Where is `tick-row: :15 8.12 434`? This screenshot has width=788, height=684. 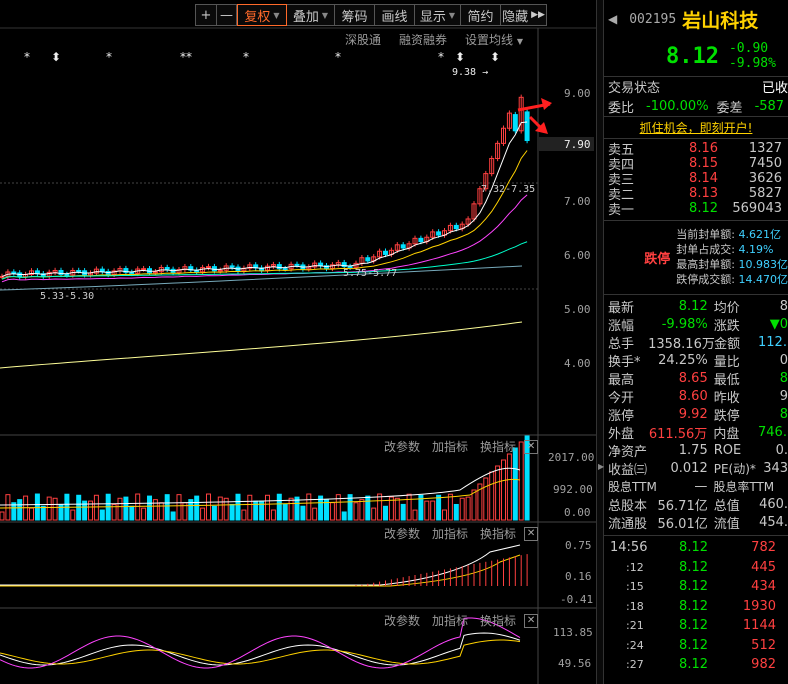 tick-row: :15 8.12 434 is located at coordinates (696, 587).